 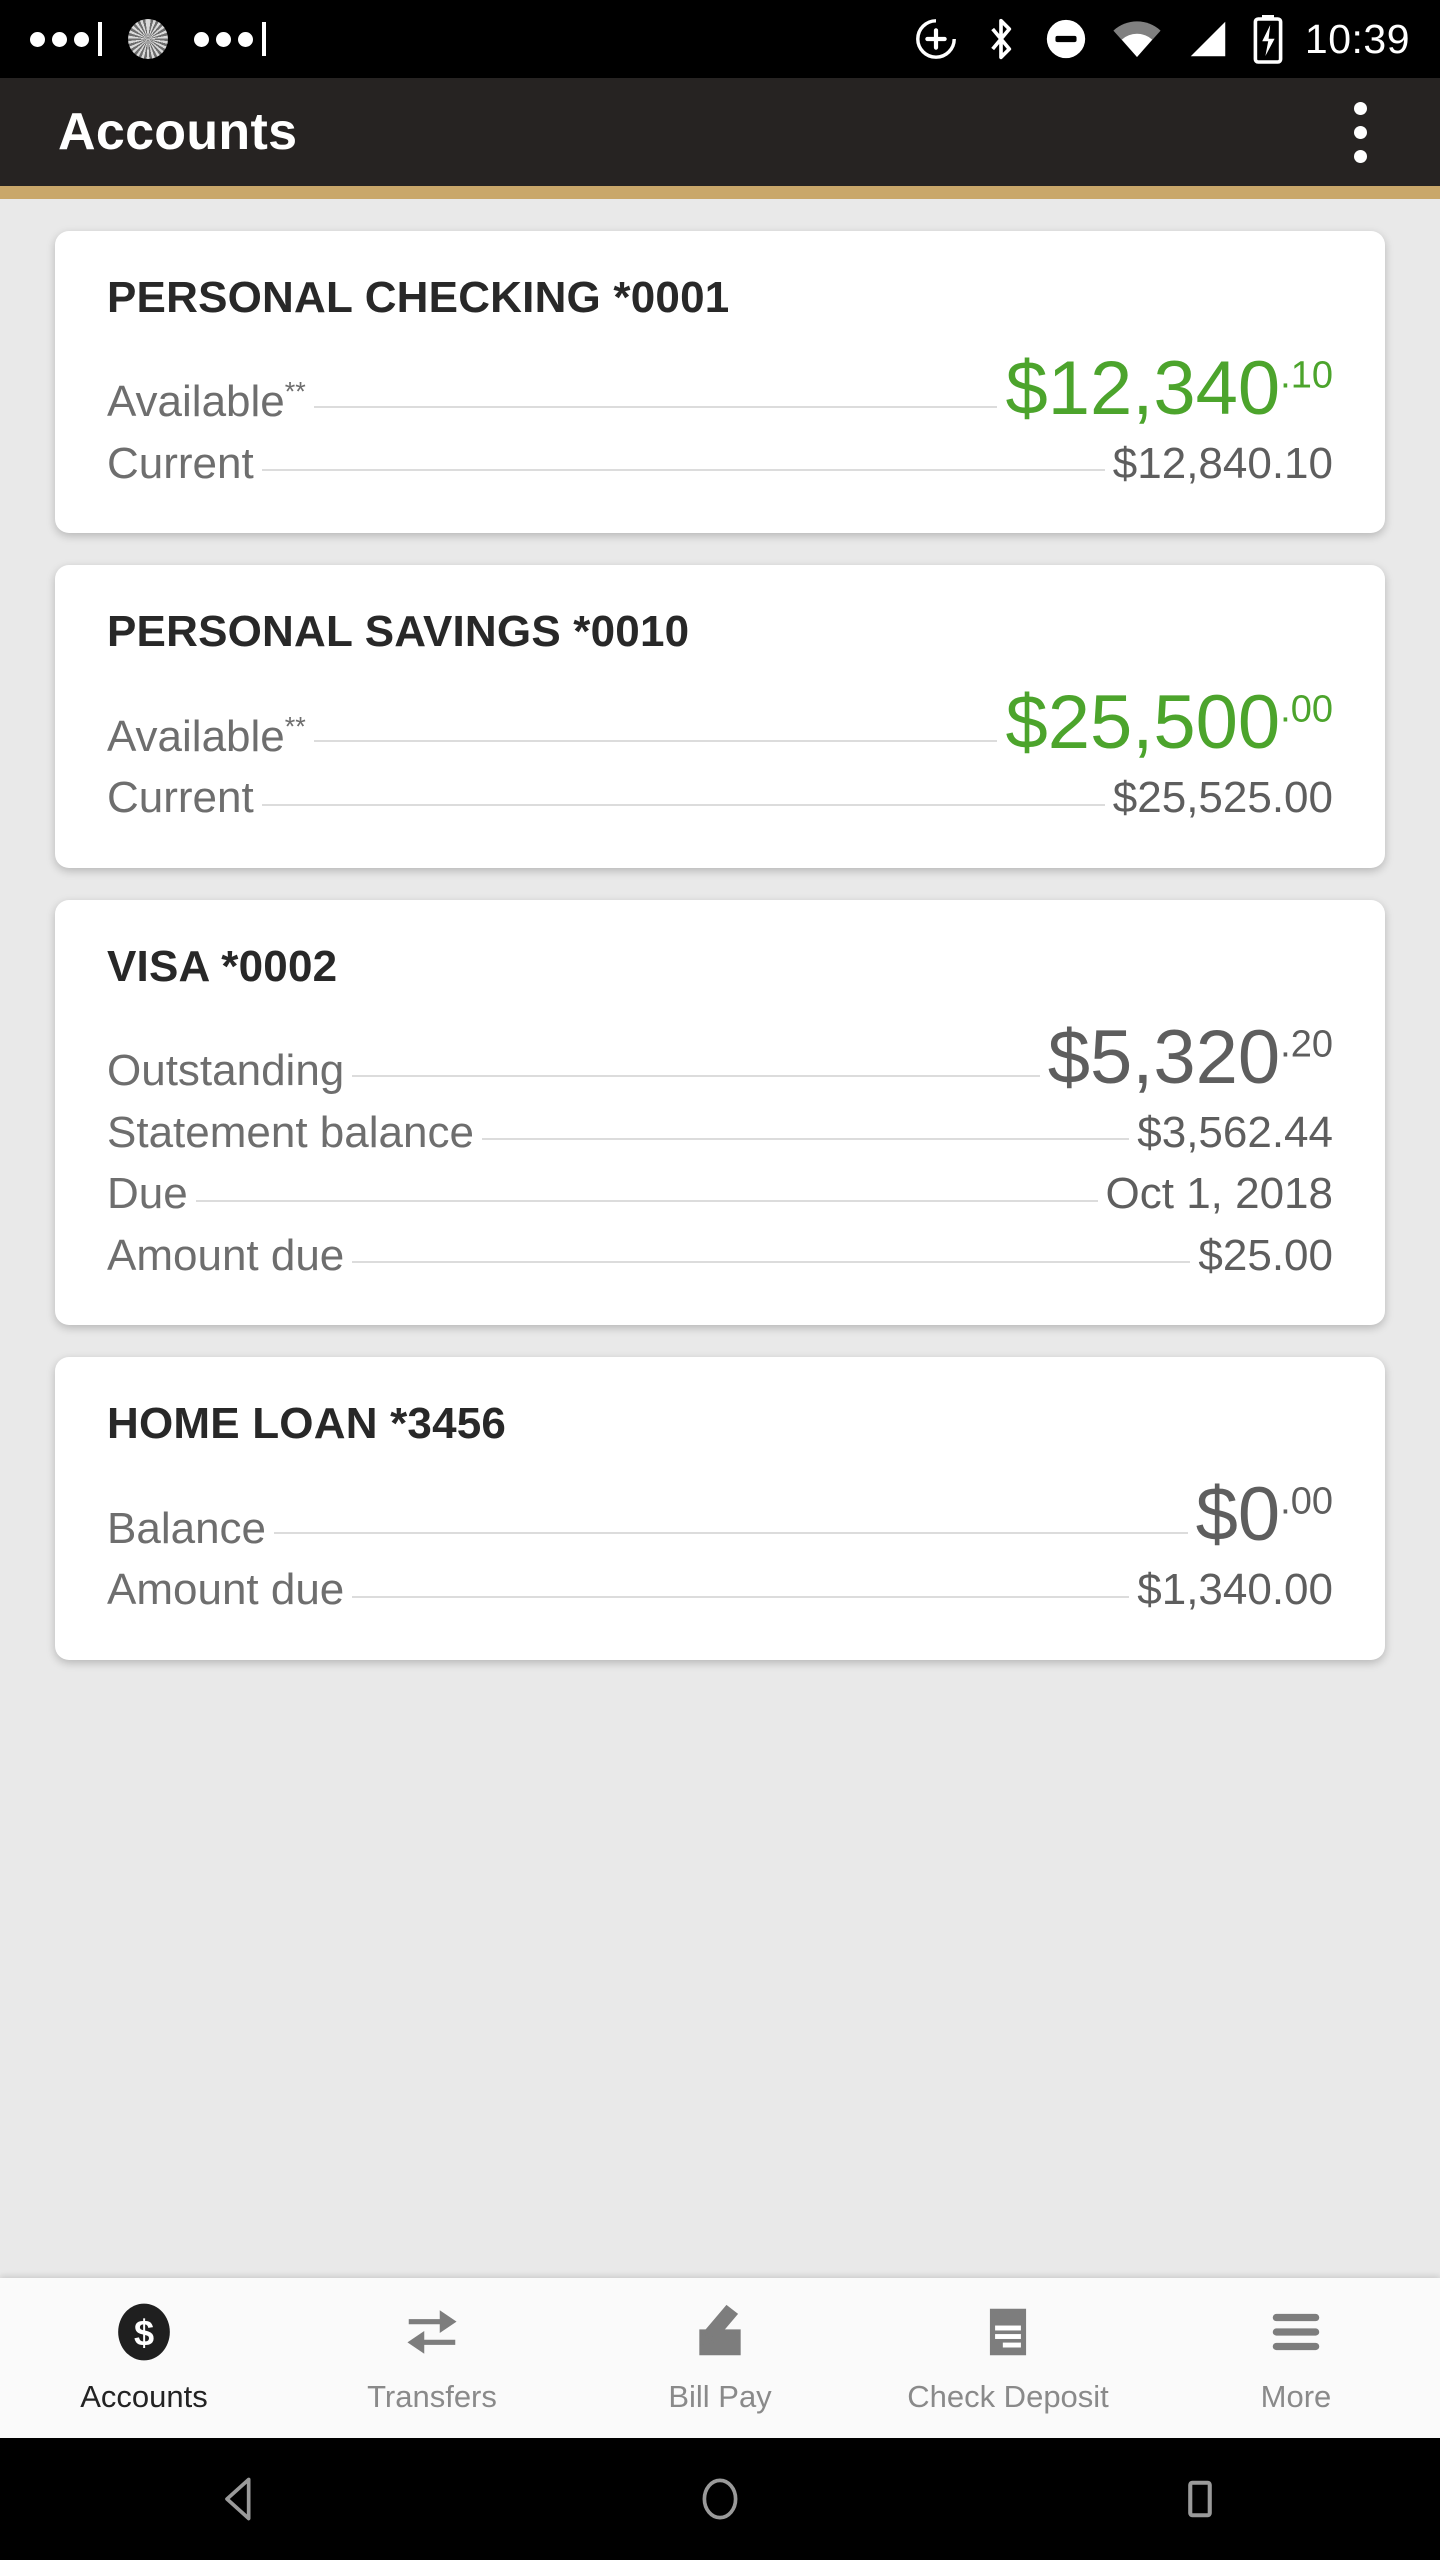 I want to click on do-not-disturb-icon, so click(x=1066, y=39).